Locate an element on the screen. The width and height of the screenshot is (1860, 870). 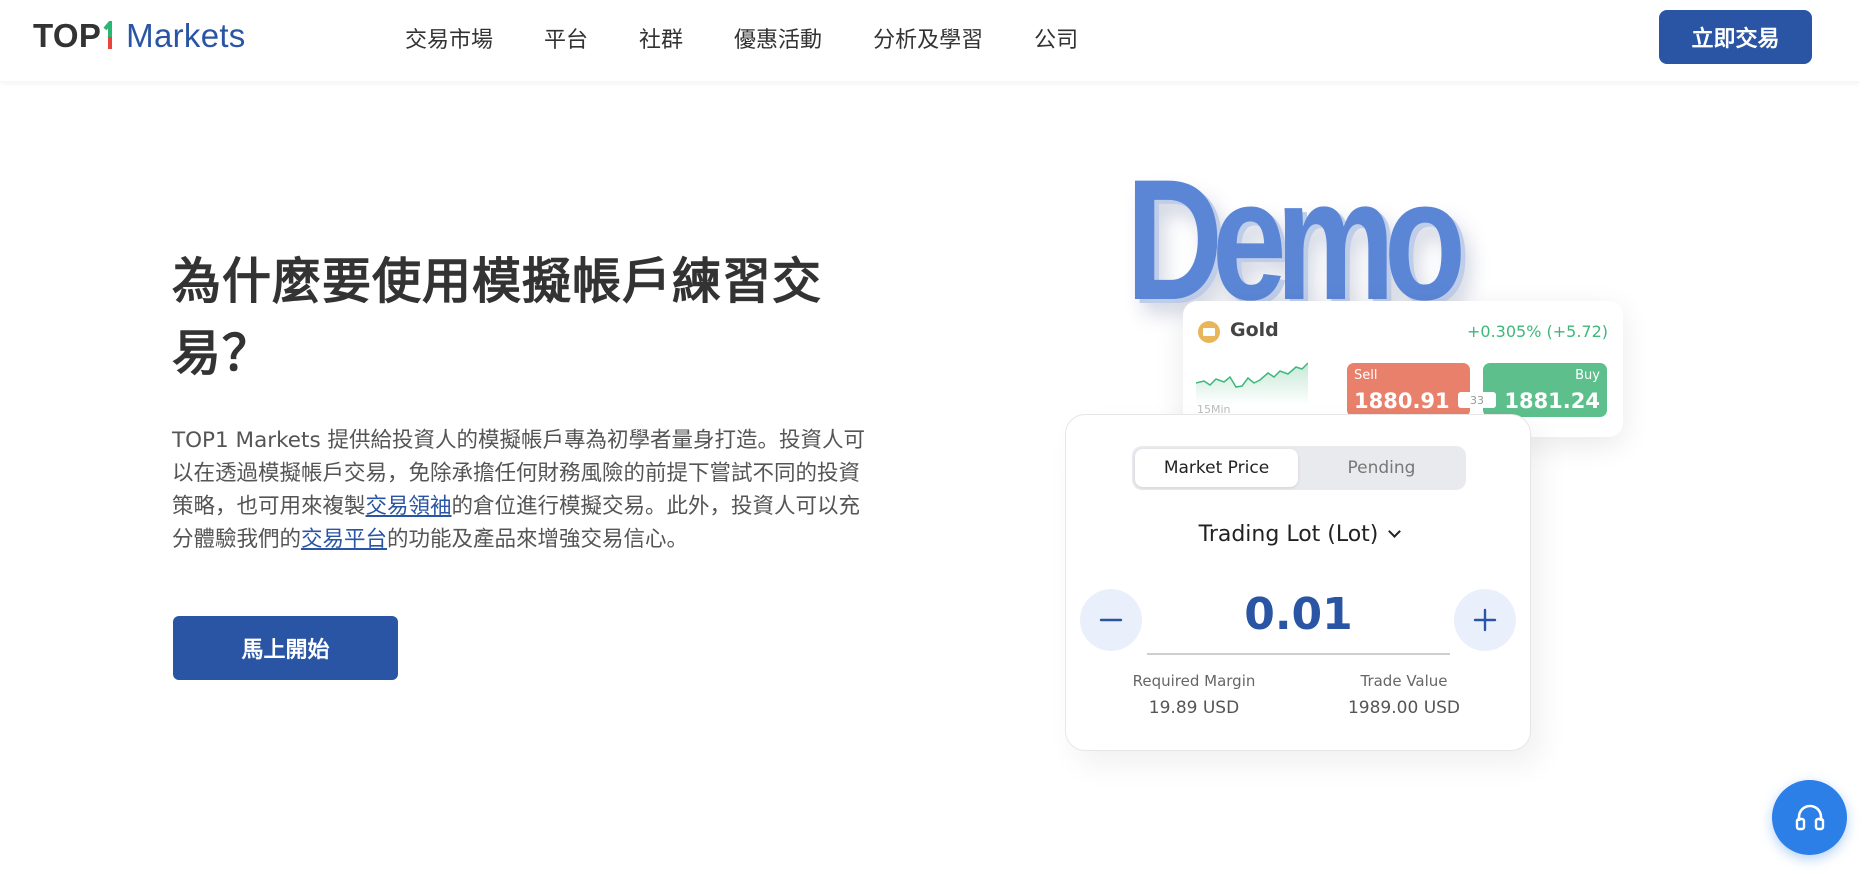
order-type-segmented-control: Market Price Pending is located at coordinates (1299, 468).